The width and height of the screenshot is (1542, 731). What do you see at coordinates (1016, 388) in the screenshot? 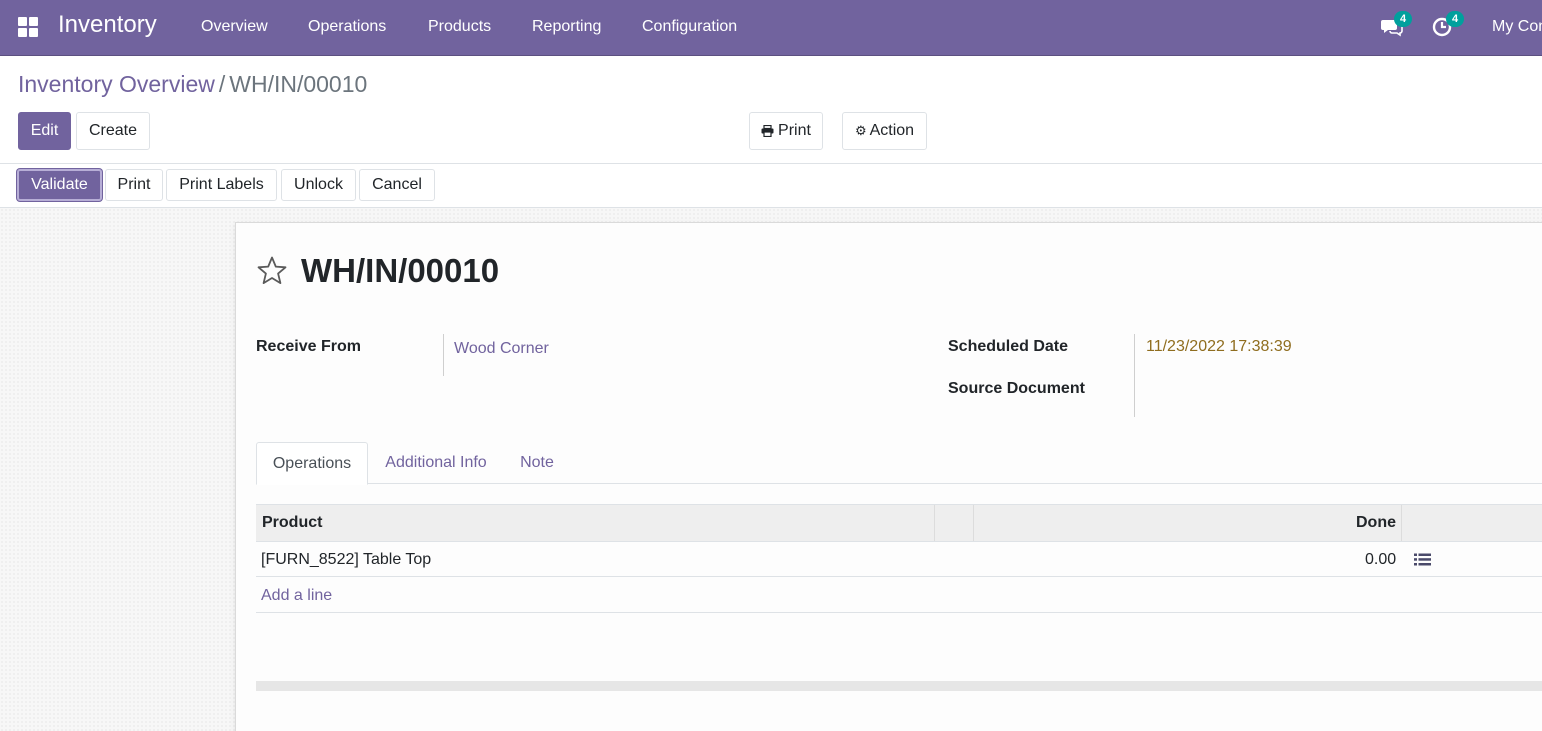
I see `source-document-label: Source Document` at bounding box center [1016, 388].